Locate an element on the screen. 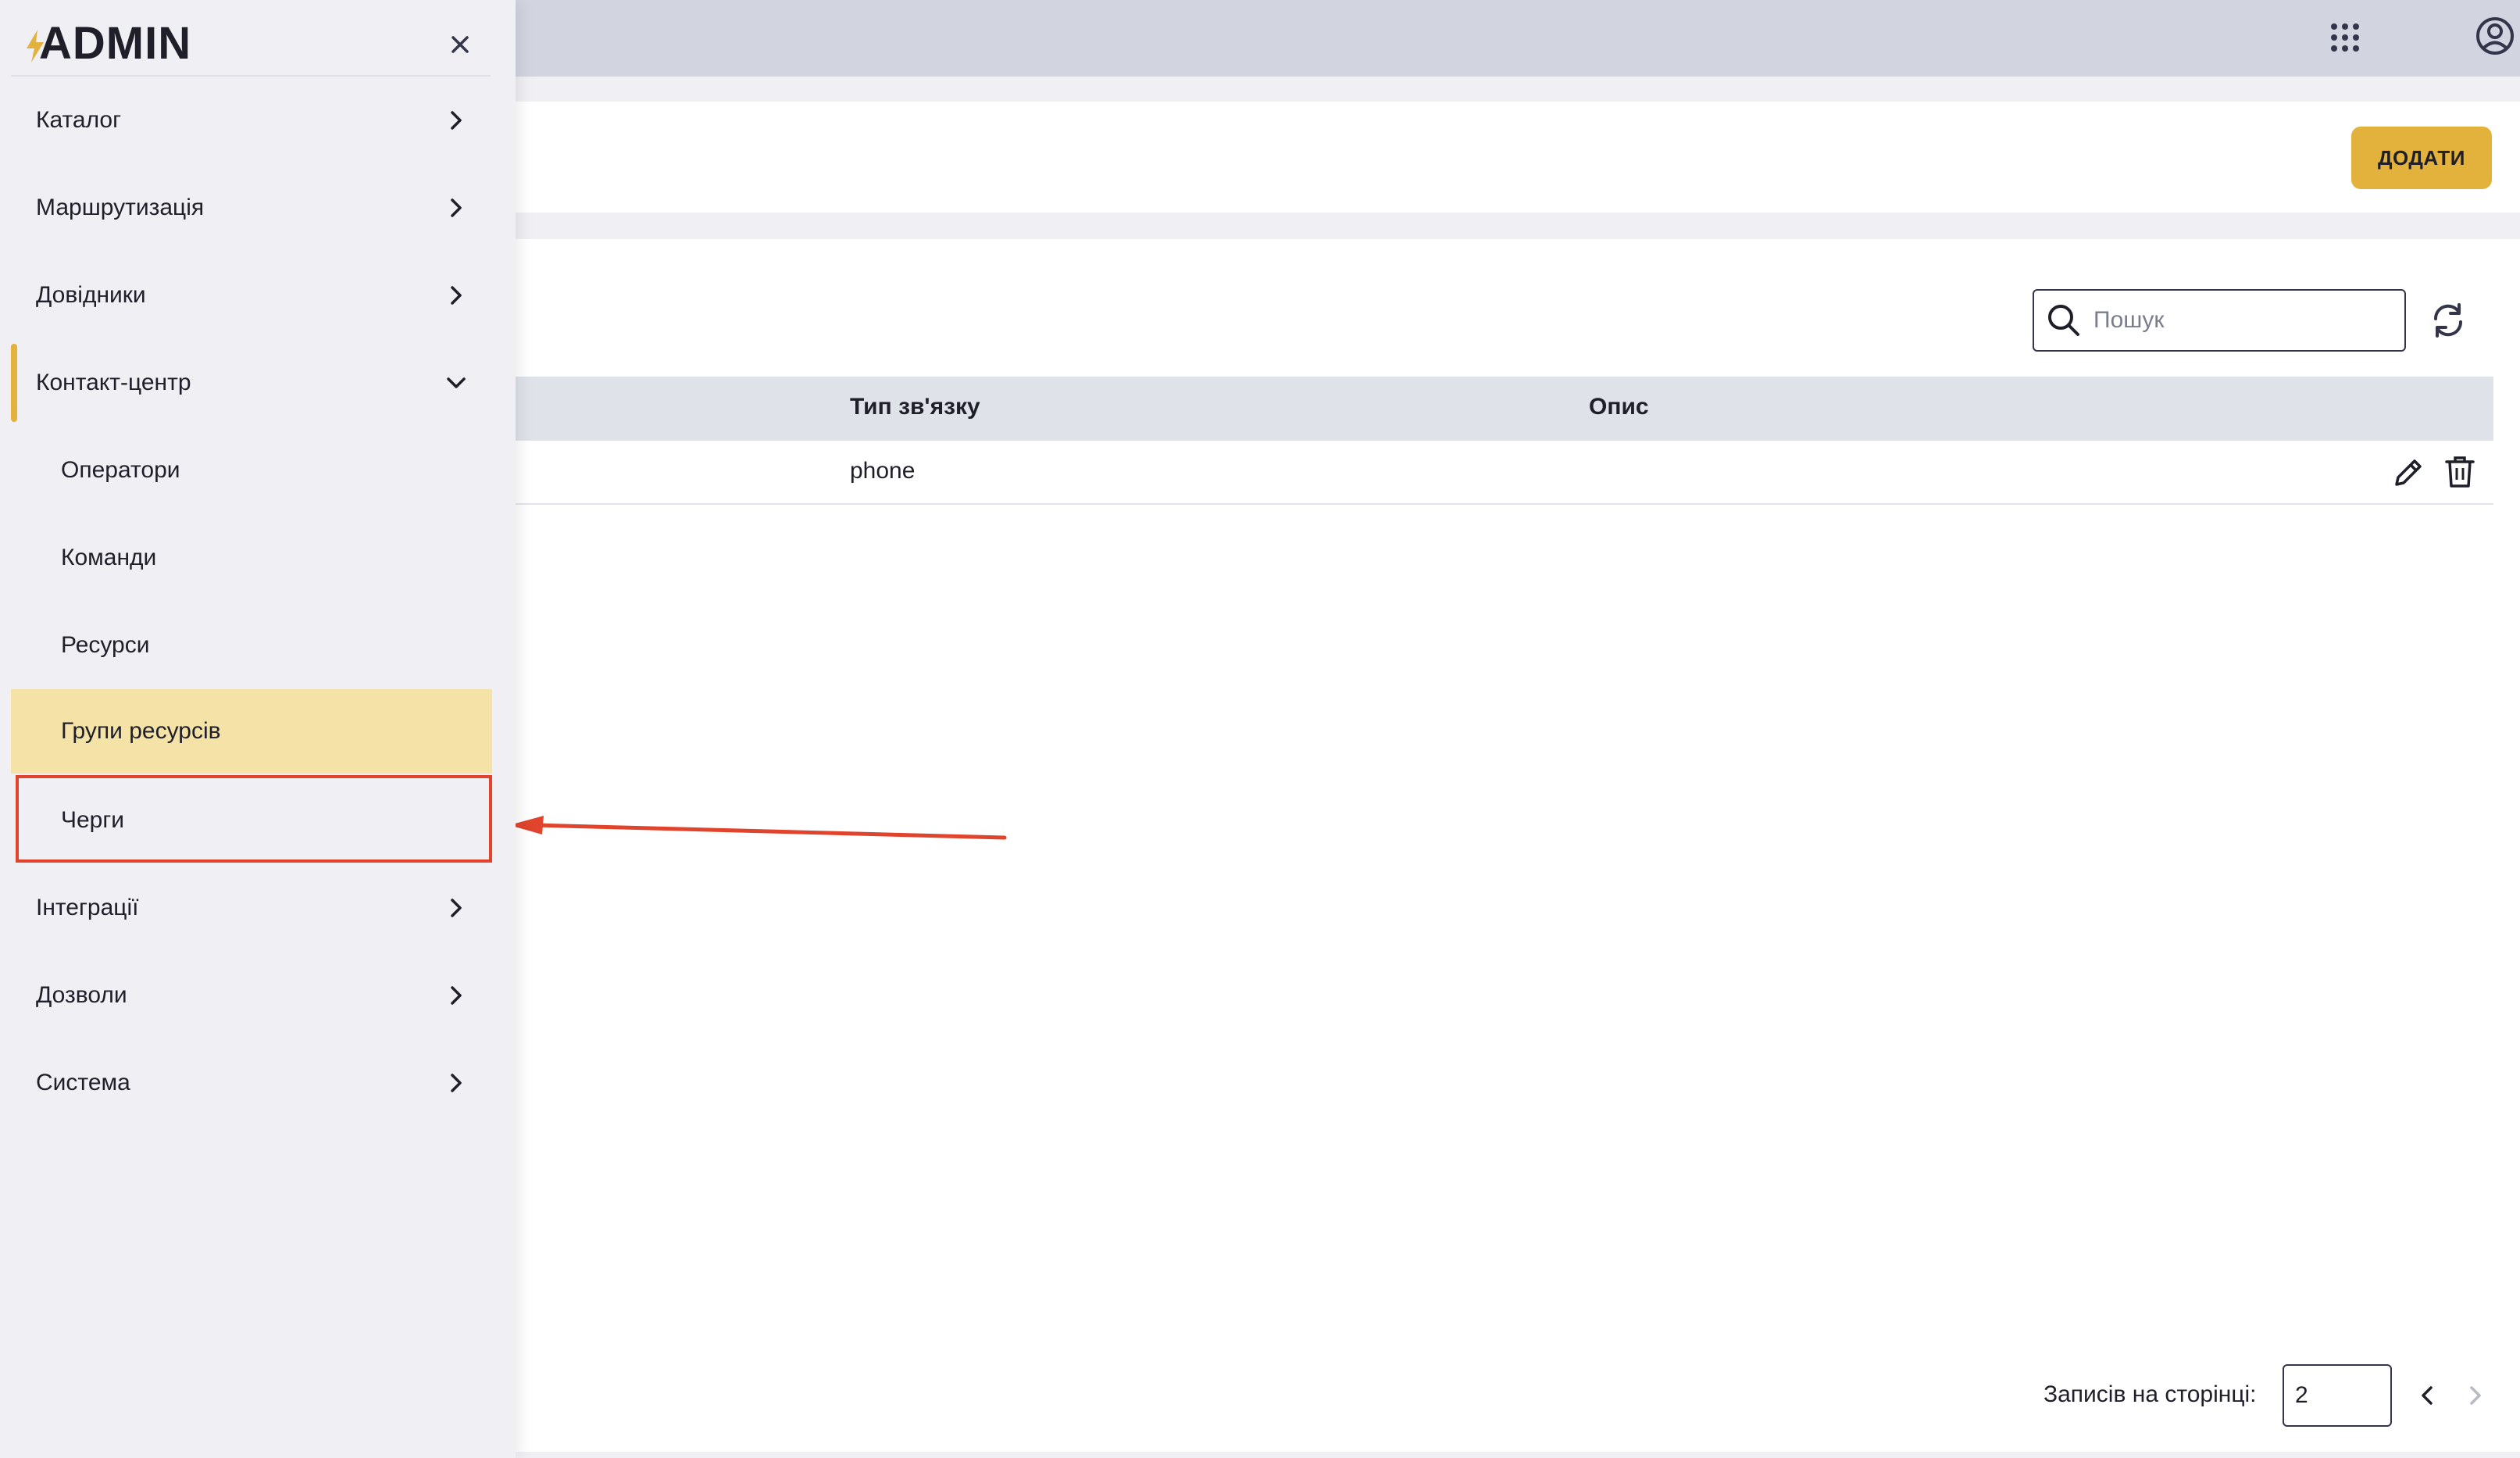 The image size is (2520, 1458). annotation-highlight is located at coordinates (254, 819).